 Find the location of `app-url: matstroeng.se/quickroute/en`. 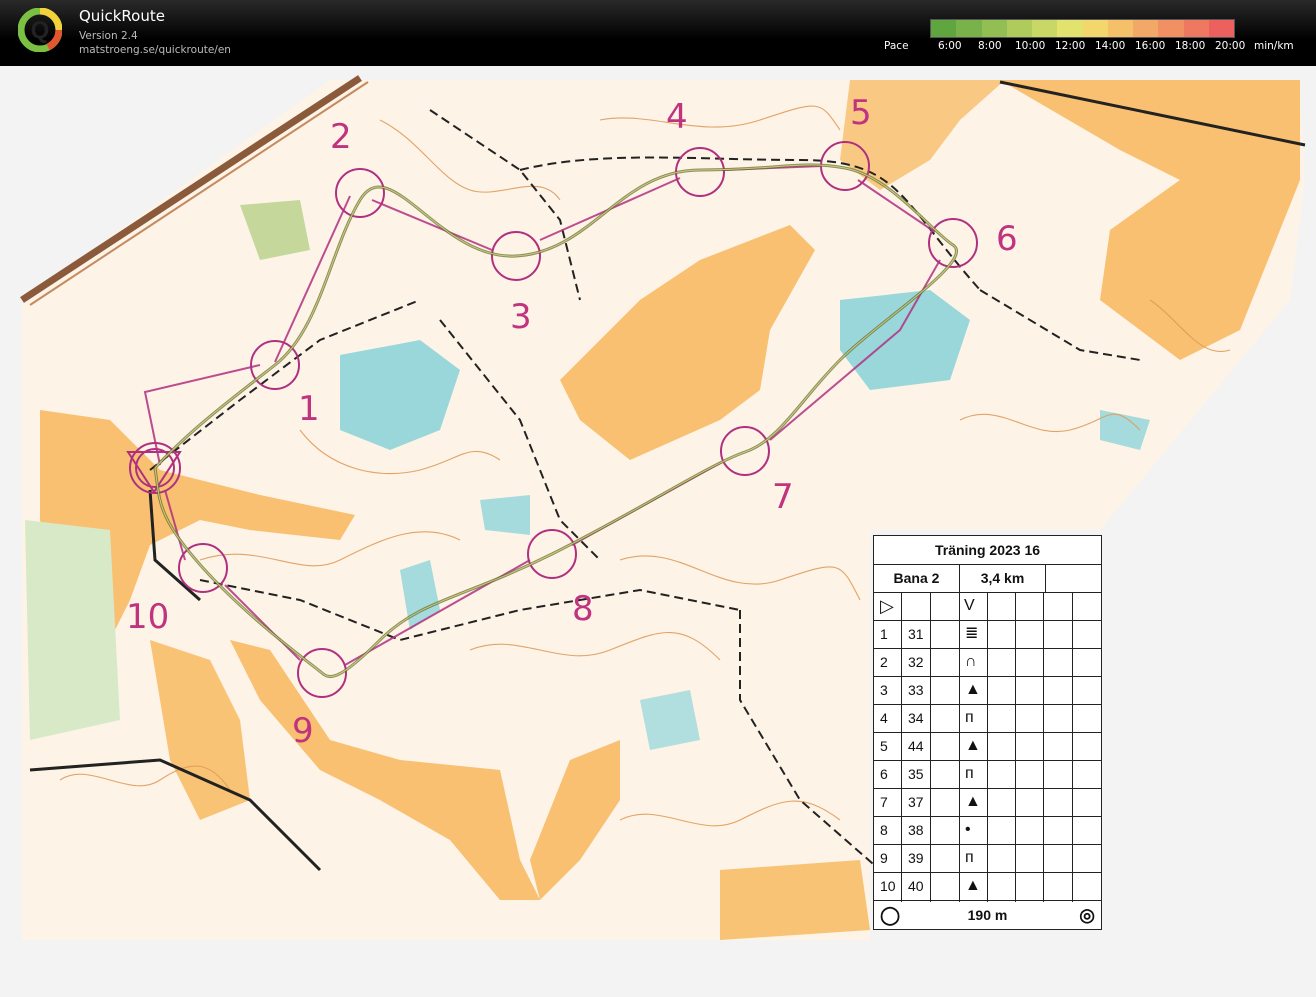

app-url: matstroeng.se/quickroute/en is located at coordinates (155, 50).